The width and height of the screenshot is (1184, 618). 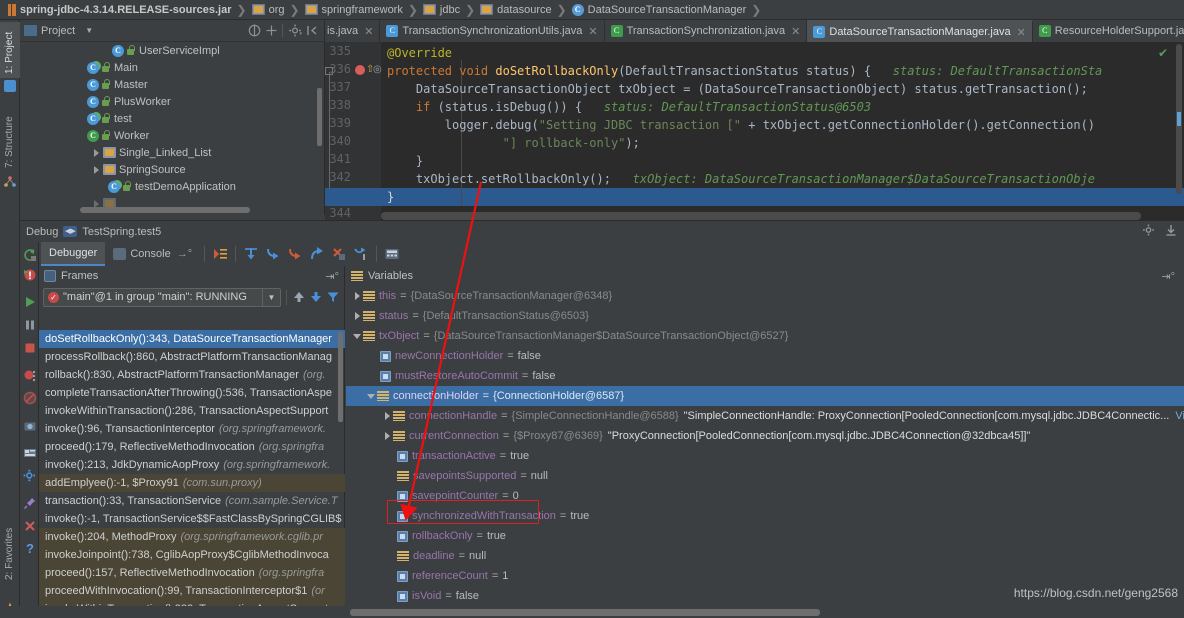 What do you see at coordinates (371, 396) in the screenshot?
I see `chevron-down-icon` at bounding box center [371, 396].